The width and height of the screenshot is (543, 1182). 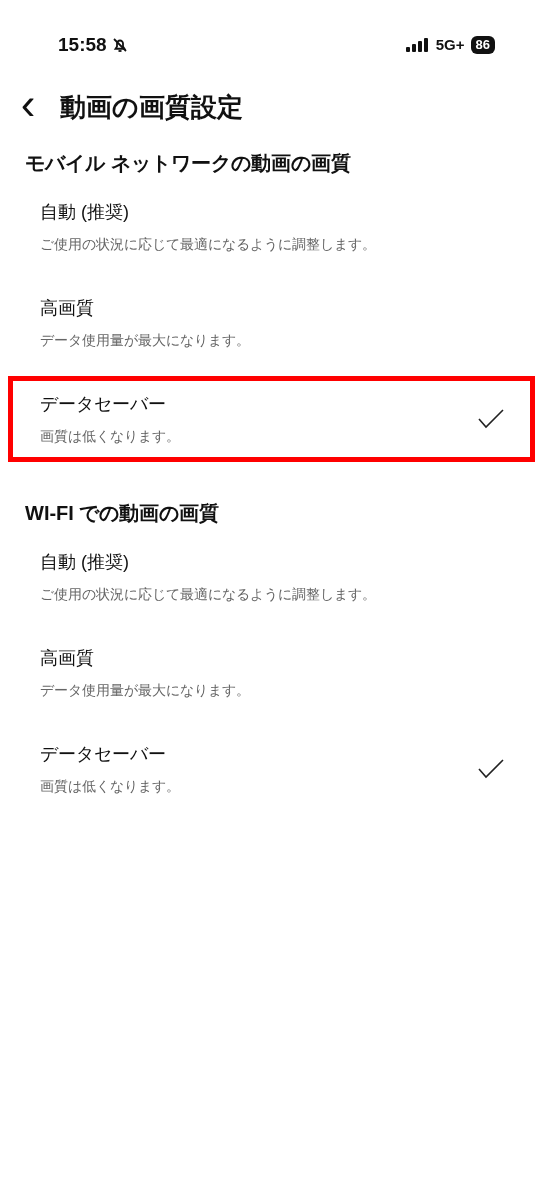 What do you see at coordinates (151, 107) in the screenshot?
I see `page-title: 動画の画質設定` at bounding box center [151, 107].